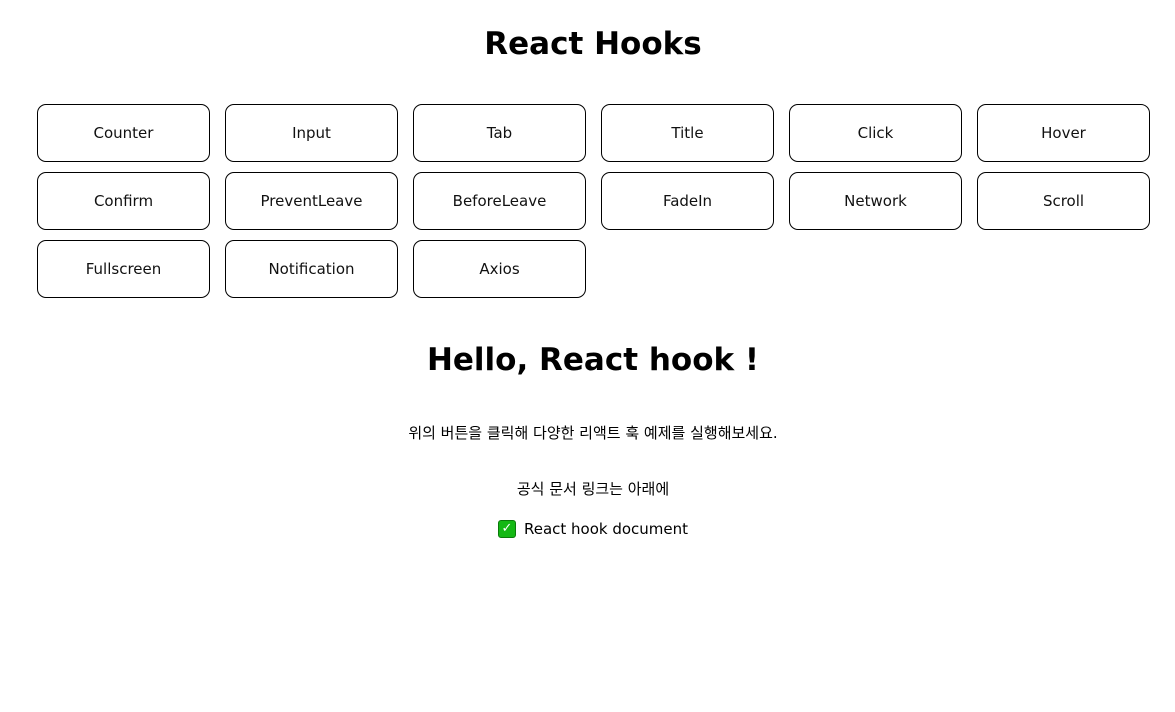  Describe the element at coordinates (123, 133) in the screenshot. I see `hook-button-counter: Counter` at that location.